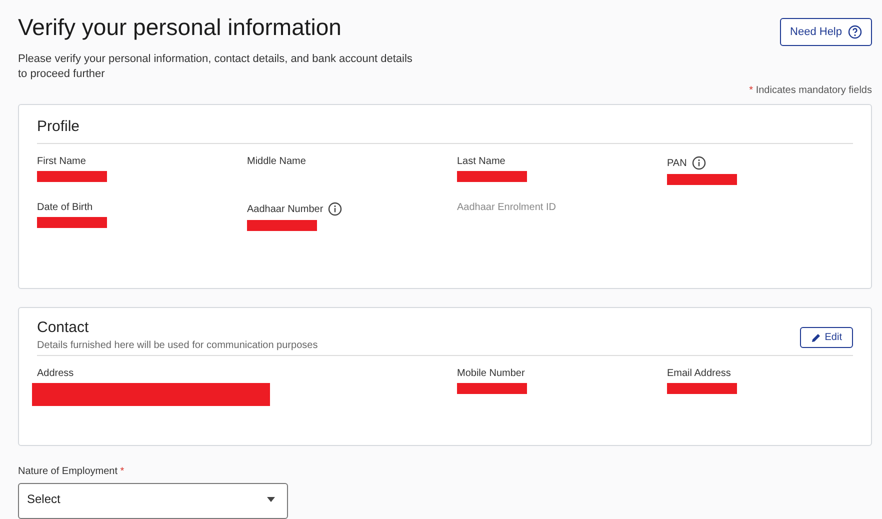 The height and width of the screenshot is (519, 882). What do you see at coordinates (177, 345) in the screenshot?
I see `section-subtitle: Details furnished here will be used for communication purposes` at bounding box center [177, 345].